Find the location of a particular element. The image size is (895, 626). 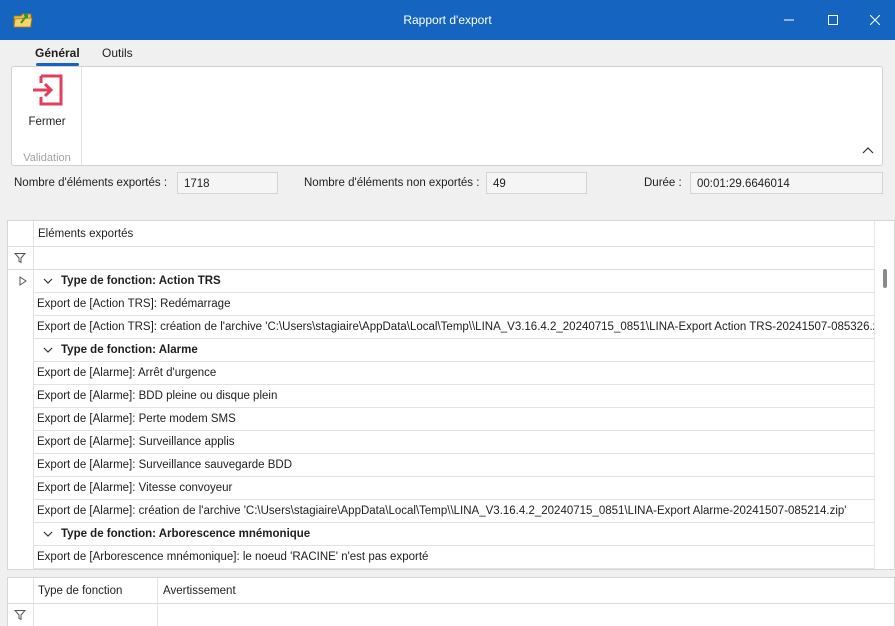

table-row: Export de [Alarme]: Vitesse convoyeur is located at coordinates (454, 488).